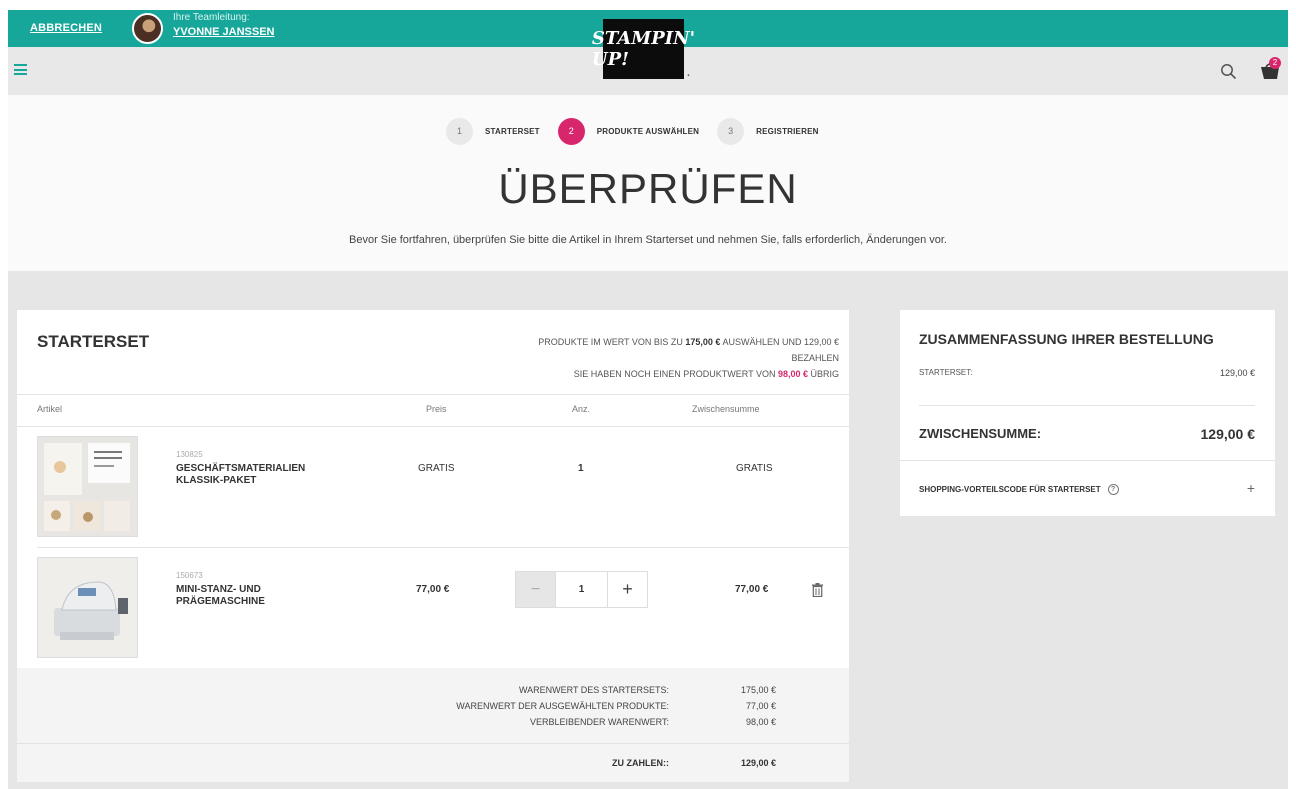 The width and height of the screenshot is (1296, 789). Describe the element at coordinates (1010, 489) in the screenshot. I see `promo-code-label: SHOPPING-VORTEILSCODE FÜR STARTERSET` at that location.